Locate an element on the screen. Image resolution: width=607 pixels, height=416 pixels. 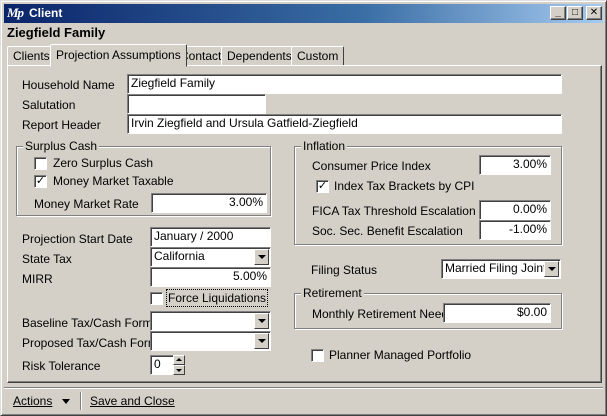
salutation-label: Salutation is located at coordinates (49, 105).